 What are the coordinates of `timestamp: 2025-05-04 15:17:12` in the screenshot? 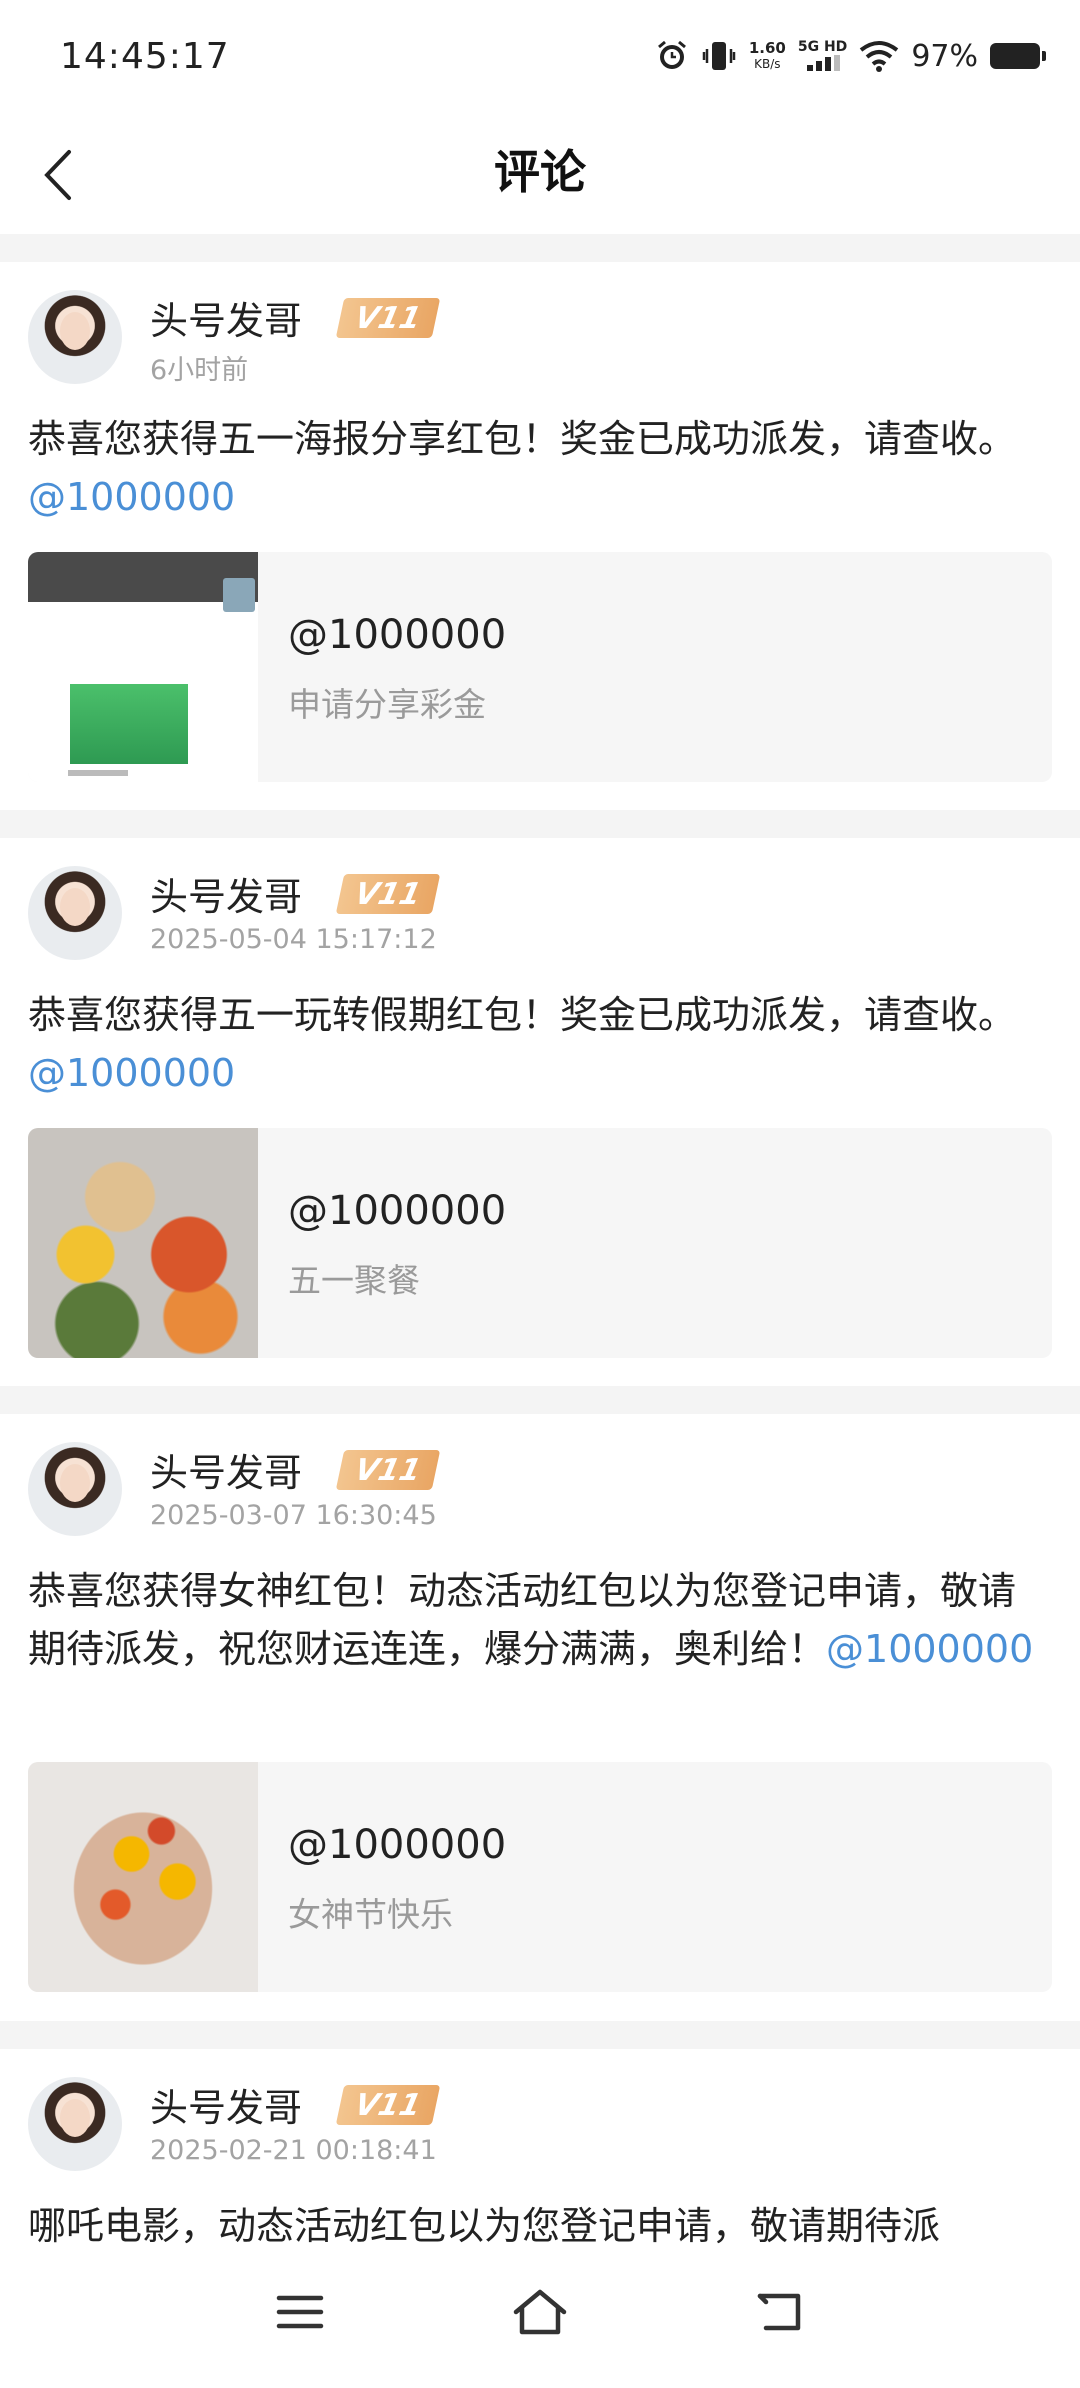 It's located at (293, 939).